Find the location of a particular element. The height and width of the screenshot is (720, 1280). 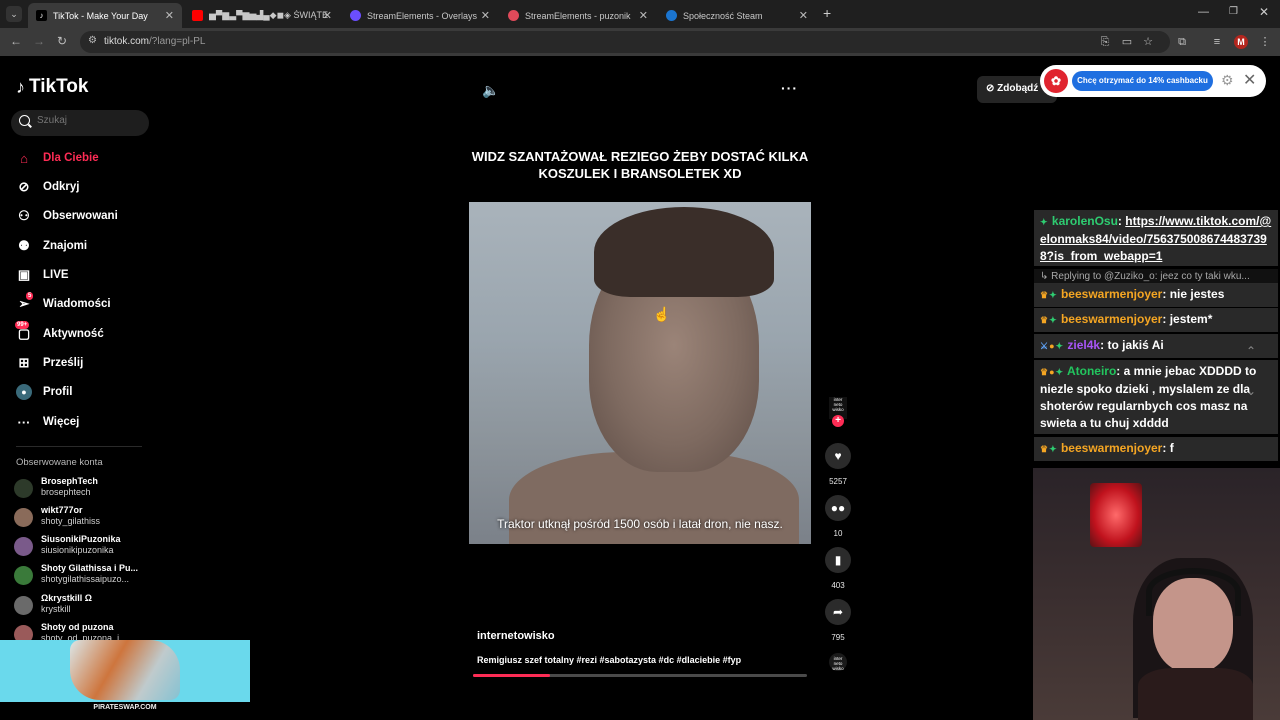

tab-title: StreamElements - Overlays is located at coordinates (422, 15).